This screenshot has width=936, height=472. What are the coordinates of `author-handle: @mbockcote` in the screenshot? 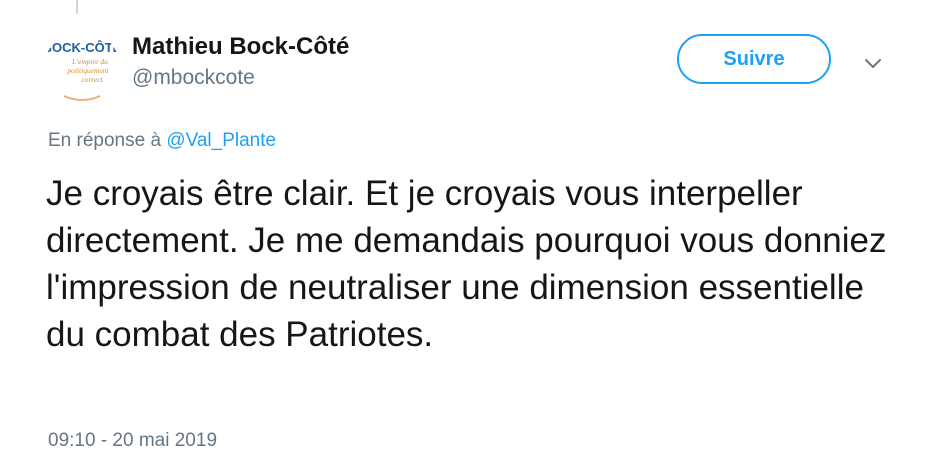 It's located at (240, 78).